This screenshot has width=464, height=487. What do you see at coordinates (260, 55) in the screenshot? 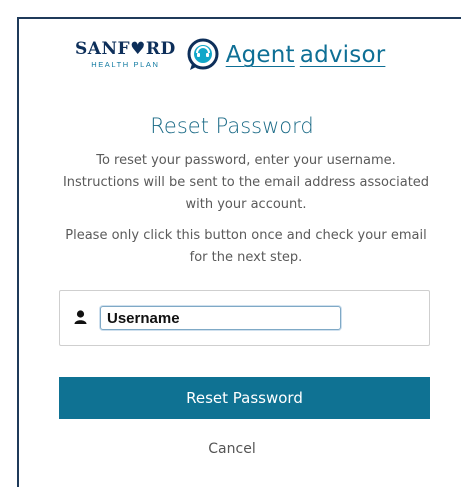
I see `agent-text: Agent` at bounding box center [260, 55].